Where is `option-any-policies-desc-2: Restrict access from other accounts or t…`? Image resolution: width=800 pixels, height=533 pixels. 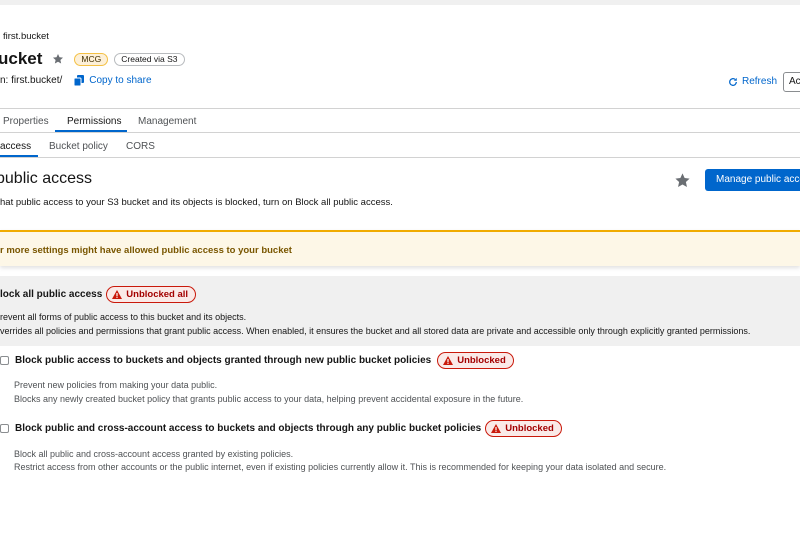 option-any-policies-desc-2: Restrict access from other accounts or t… is located at coordinates (340, 467).